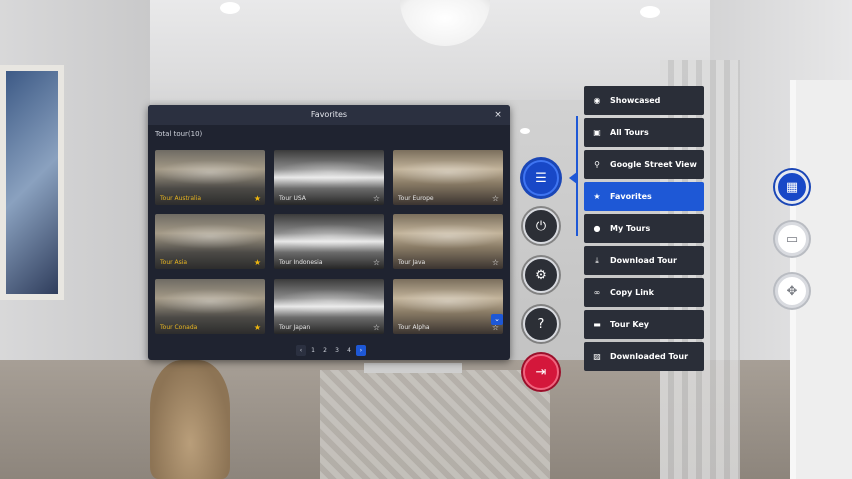  I want to click on pagination: ‹ 1 2 3 4 ›, so click(331, 351).